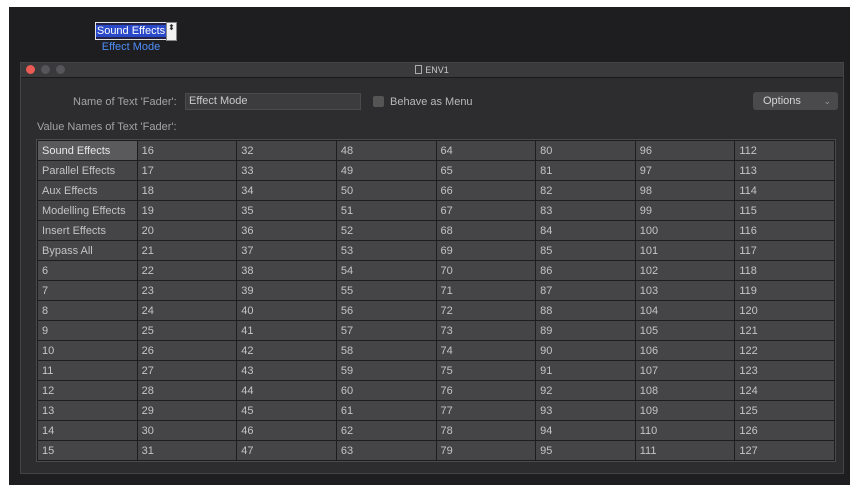 The width and height of the screenshot is (850, 485). Describe the element at coordinates (486, 290) in the screenshot. I see `value-name-cell: 71` at that location.